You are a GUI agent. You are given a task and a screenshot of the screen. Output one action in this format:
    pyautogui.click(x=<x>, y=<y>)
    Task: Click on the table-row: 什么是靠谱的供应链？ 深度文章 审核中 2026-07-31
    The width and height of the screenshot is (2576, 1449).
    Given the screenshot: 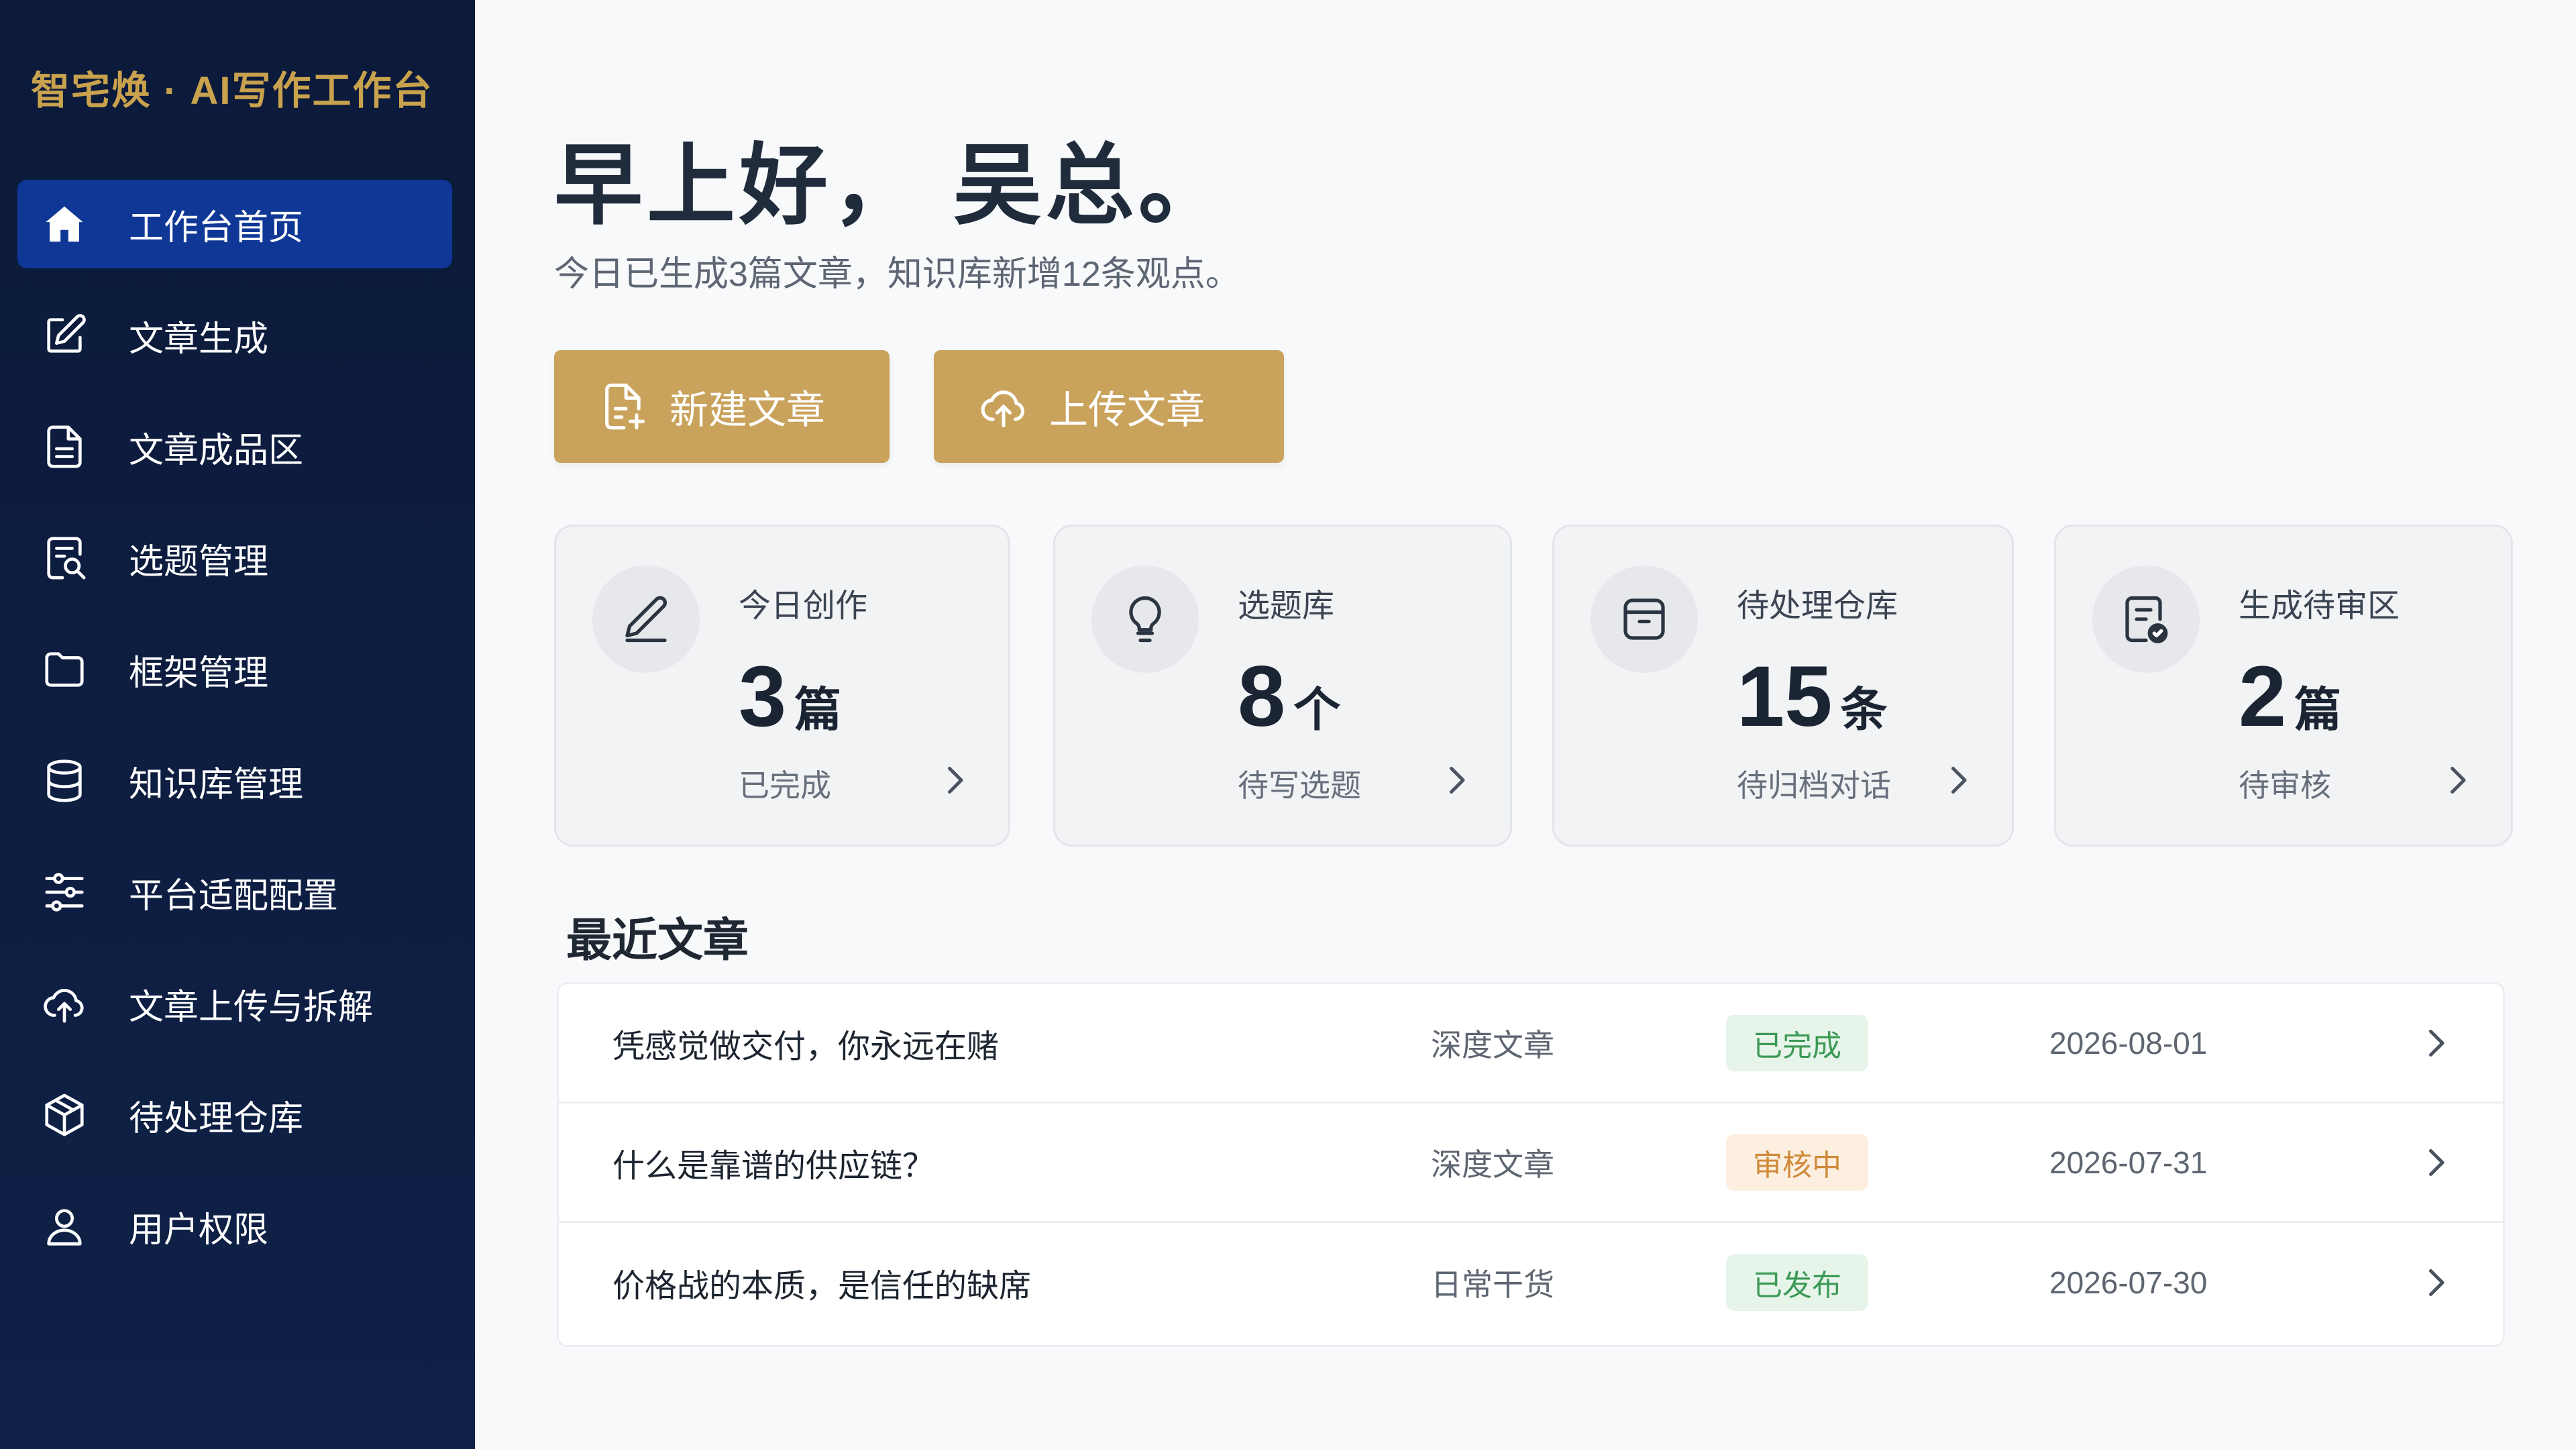 What is the action you would take?
    pyautogui.click(x=1531, y=1163)
    